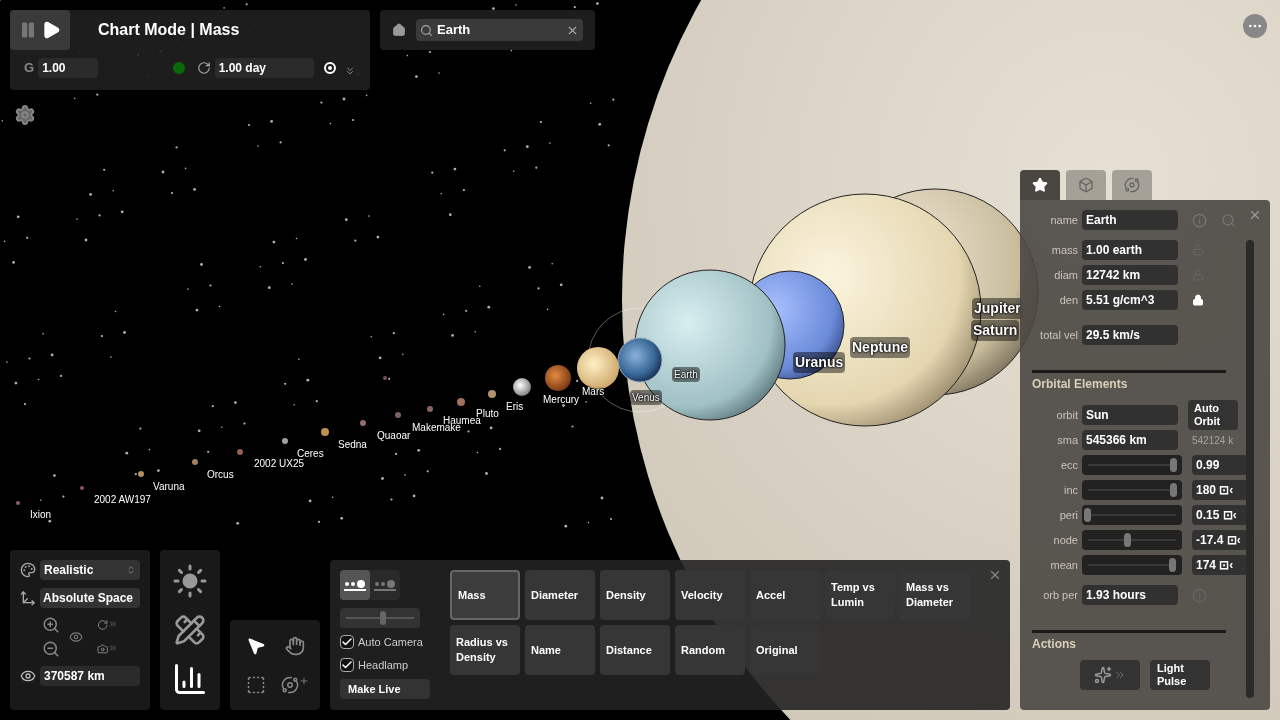  I want to click on field-label: inc, so click(1070, 490).